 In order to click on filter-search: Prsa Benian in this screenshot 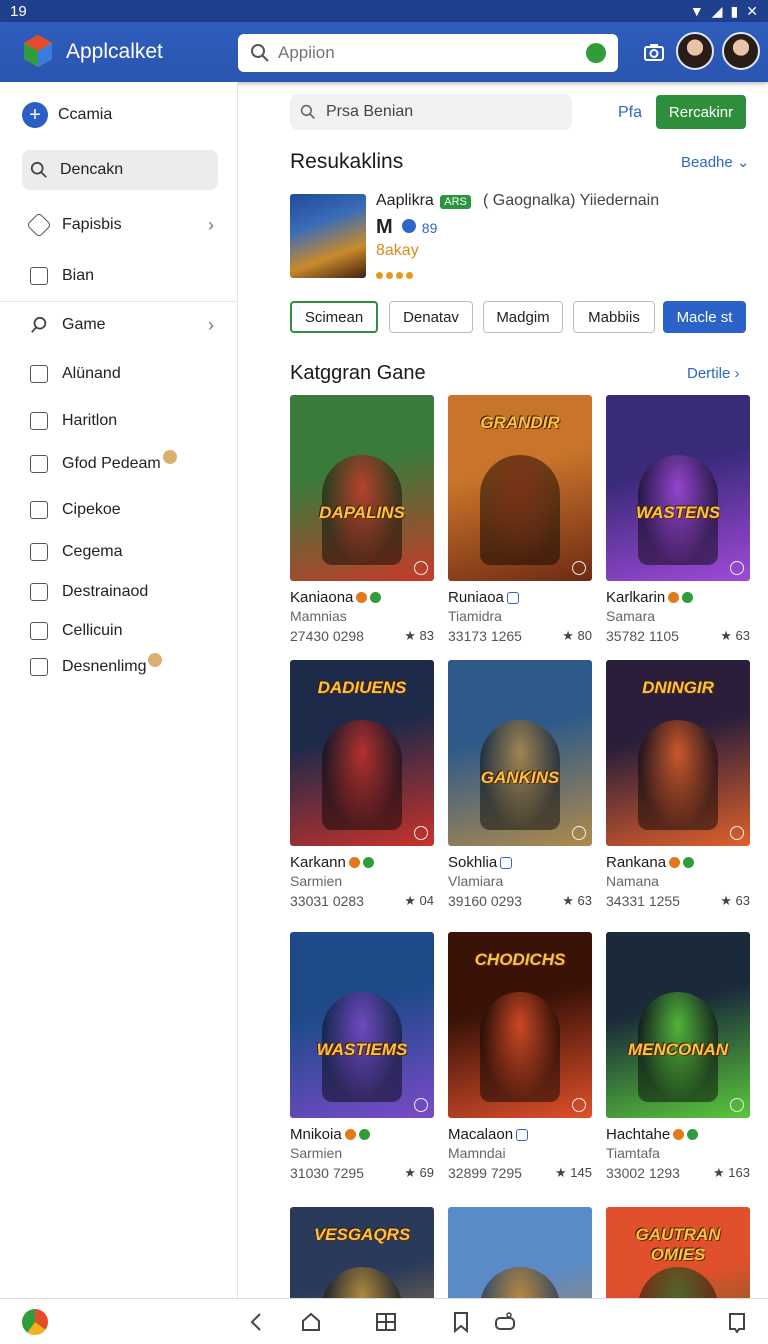, I will do `click(431, 112)`.